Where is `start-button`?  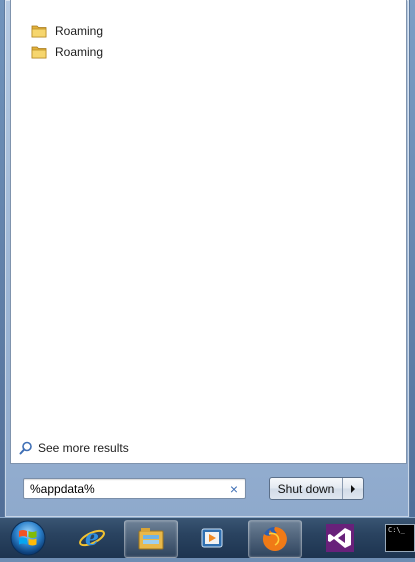
start-button is located at coordinates (28, 538).